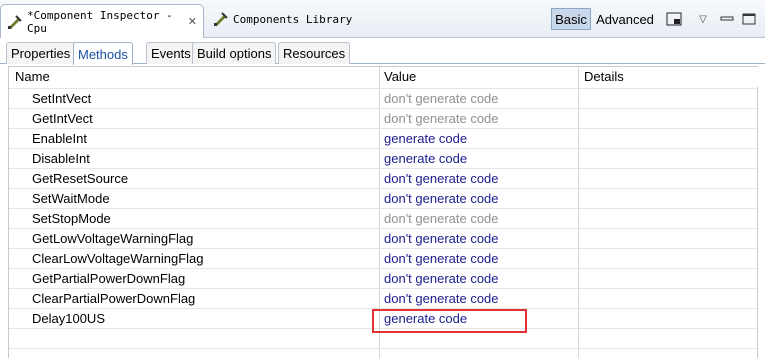 This screenshot has height=358, width=765. Describe the element at coordinates (62, 118) in the screenshot. I see `method-name: GetIntVect` at that location.